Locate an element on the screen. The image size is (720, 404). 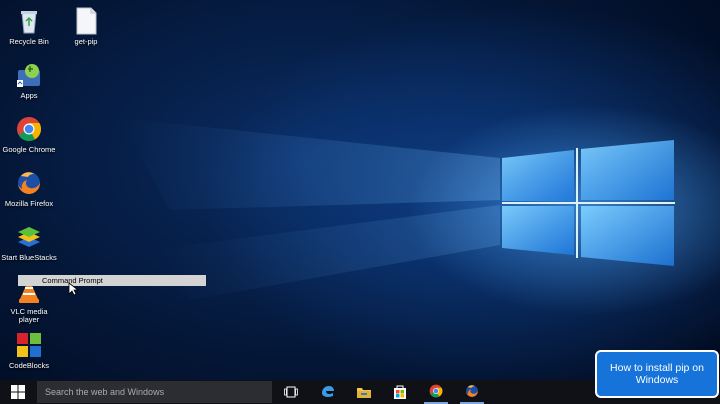
video-title-card: How to install pip on Windows is located at coordinates (657, 374).